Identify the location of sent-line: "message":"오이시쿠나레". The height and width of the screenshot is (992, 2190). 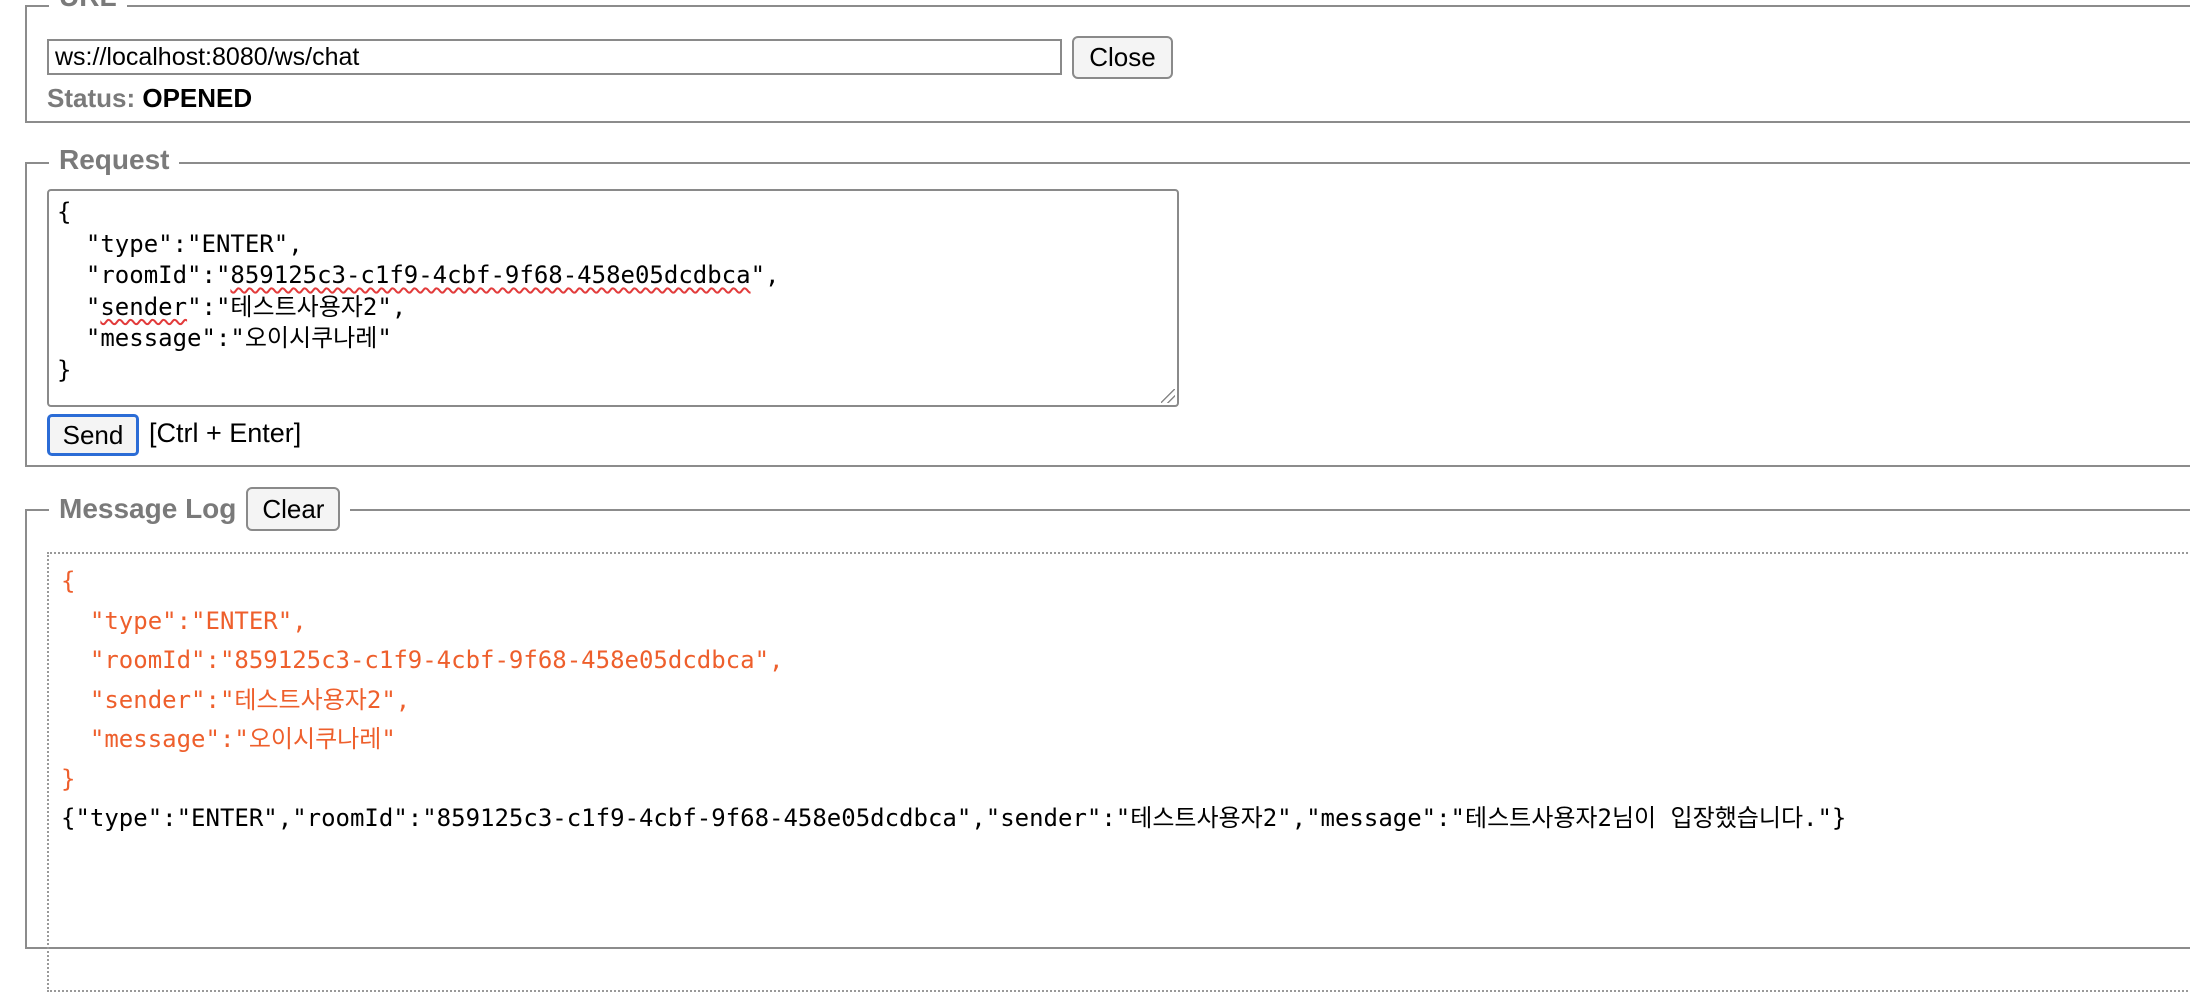
(228, 739).